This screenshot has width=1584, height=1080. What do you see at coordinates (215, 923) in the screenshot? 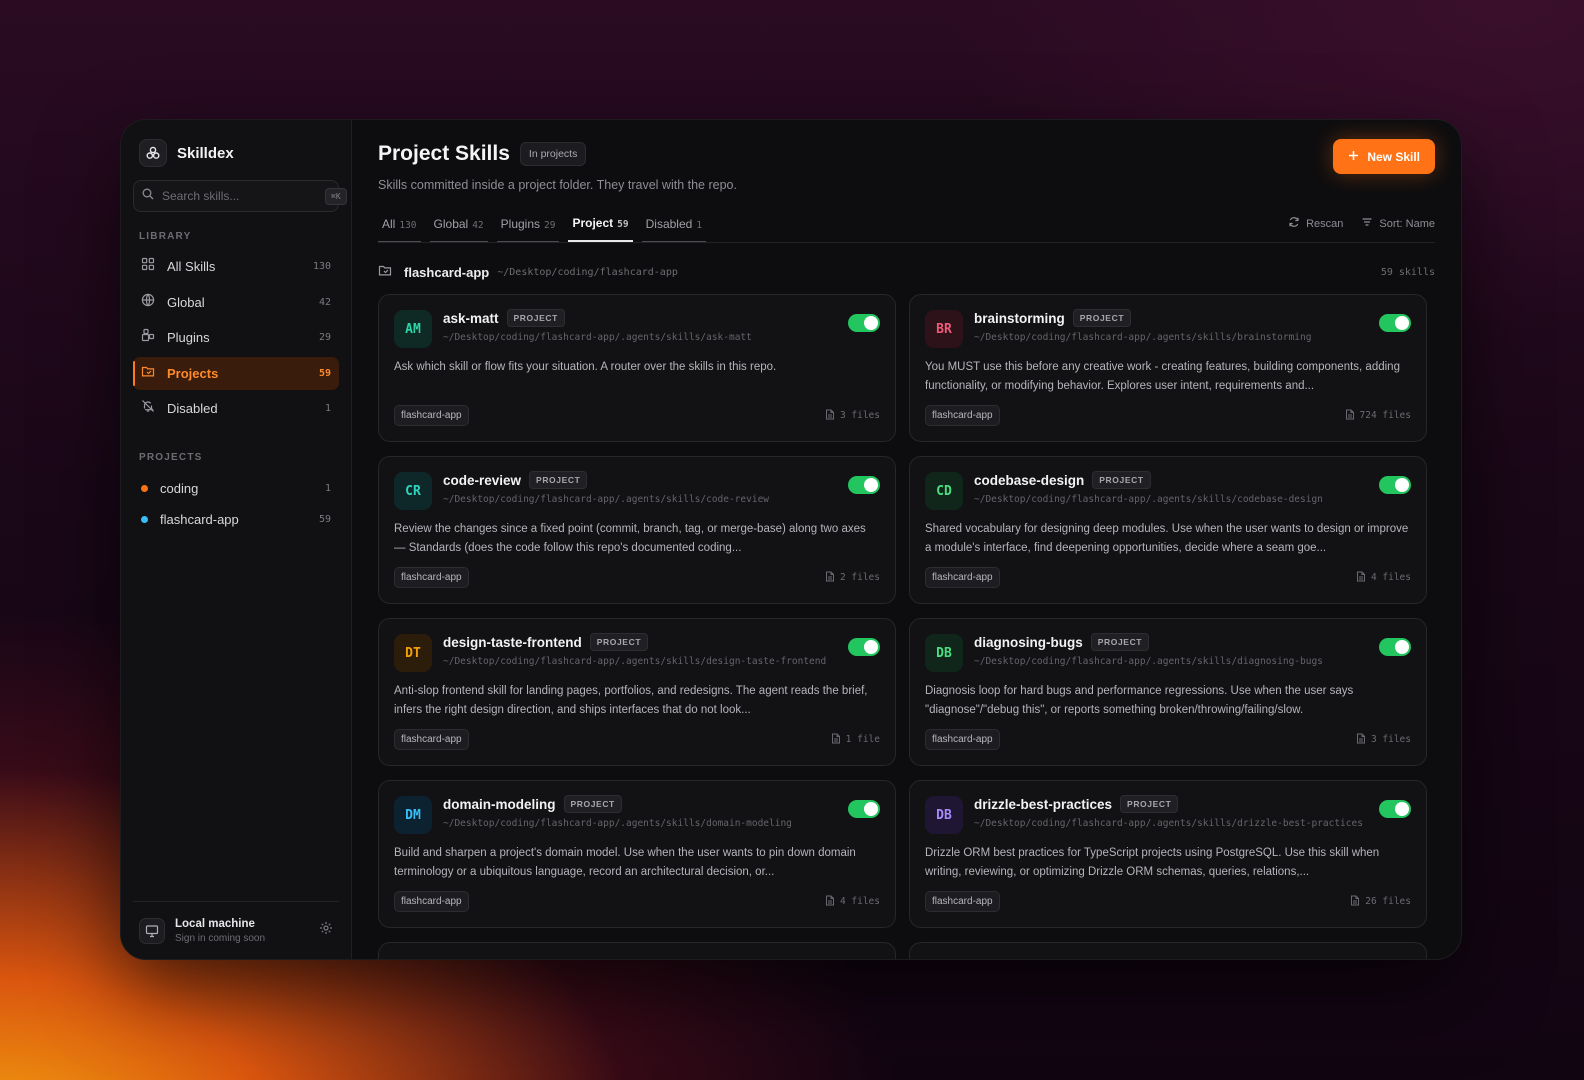
I see `machine-title: Local machine` at bounding box center [215, 923].